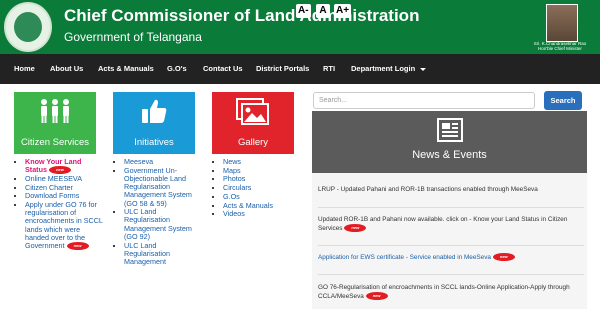 The width and height of the screenshot is (600, 309). What do you see at coordinates (138, 161) in the screenshot?
I see `meeseva-link: Meeseva` at bounding box center [138, 161].